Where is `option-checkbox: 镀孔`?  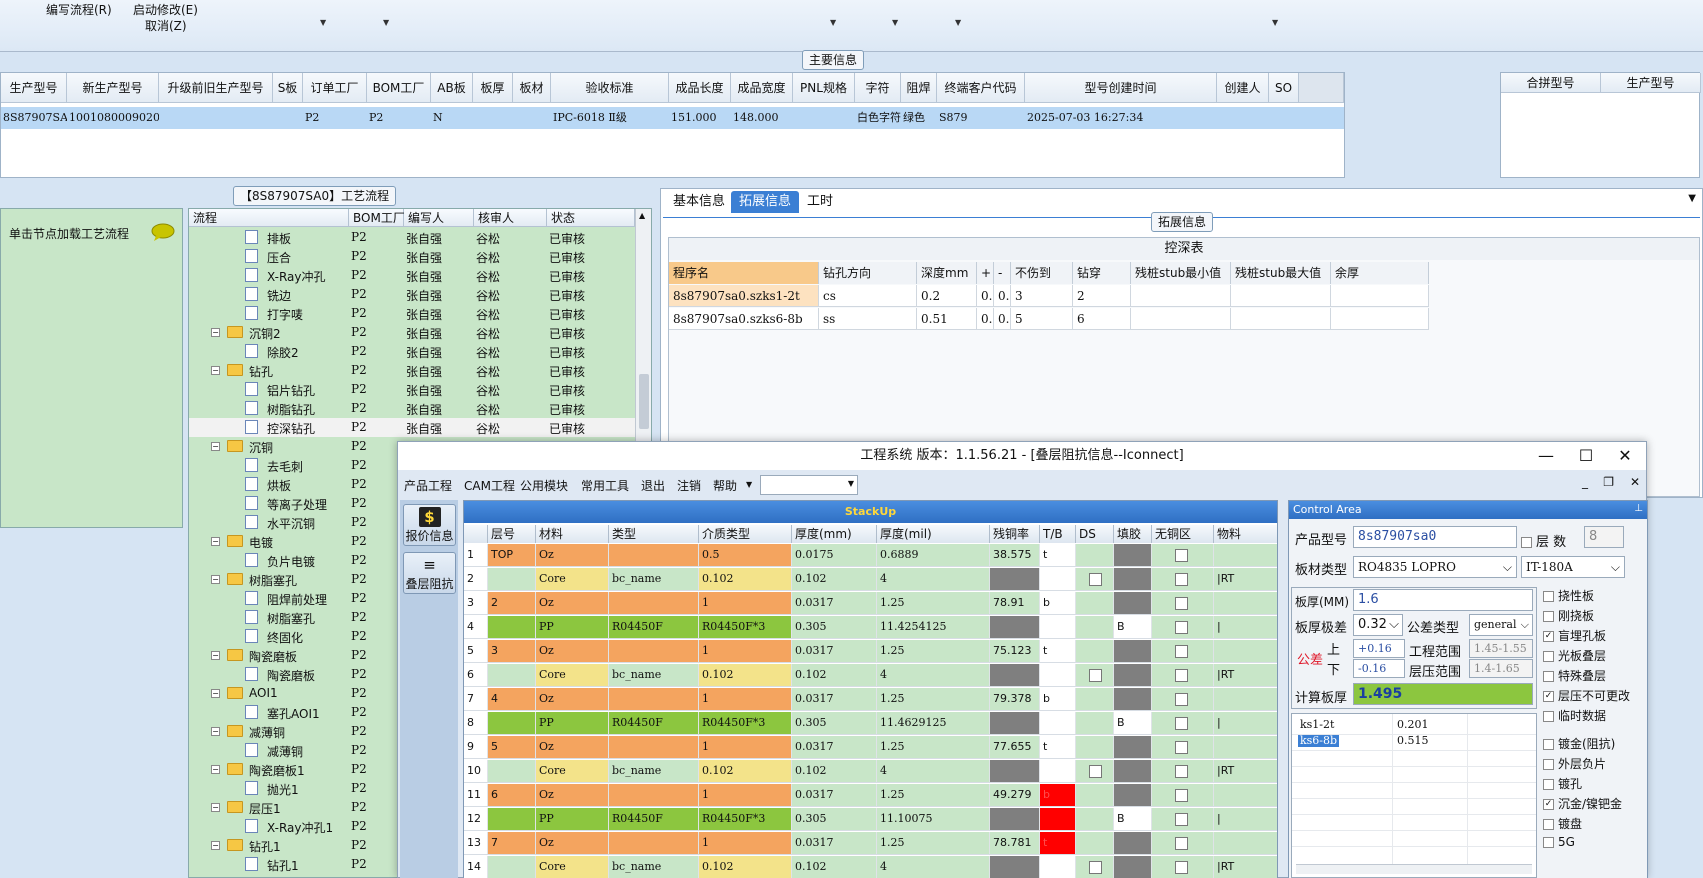 option-checkbox: 镀孔 is located at coordinates (1562, 784).